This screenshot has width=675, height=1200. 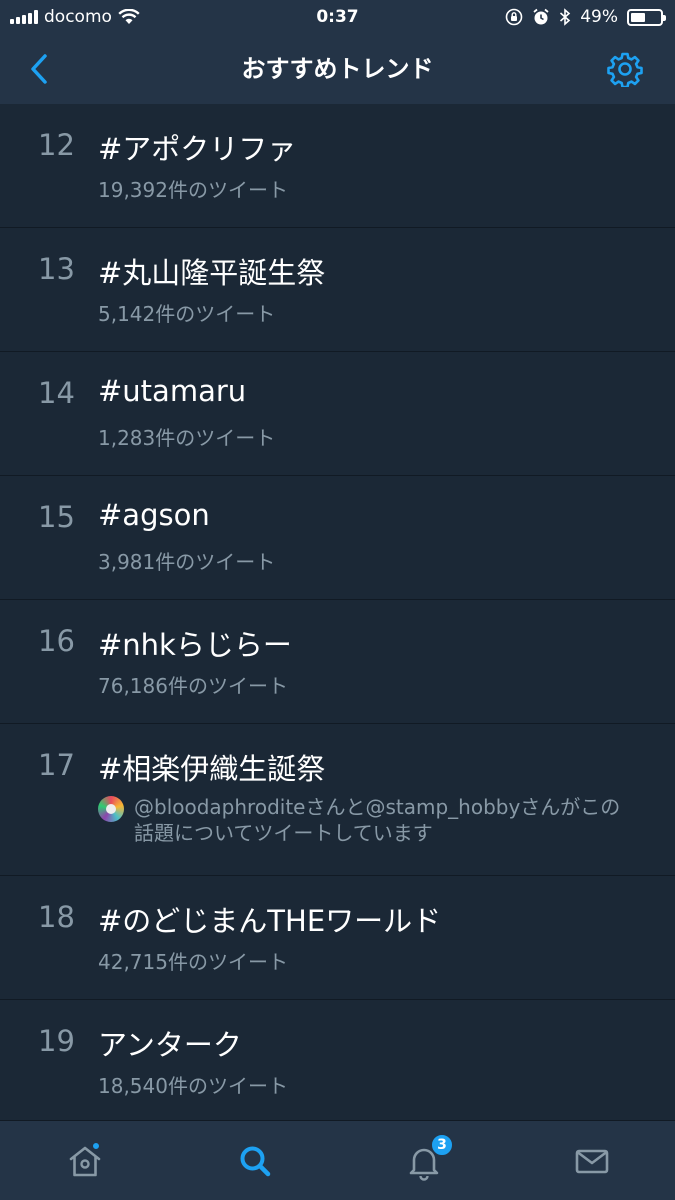 I want to click on trend-rank: 18, so click(x=56, y=917).